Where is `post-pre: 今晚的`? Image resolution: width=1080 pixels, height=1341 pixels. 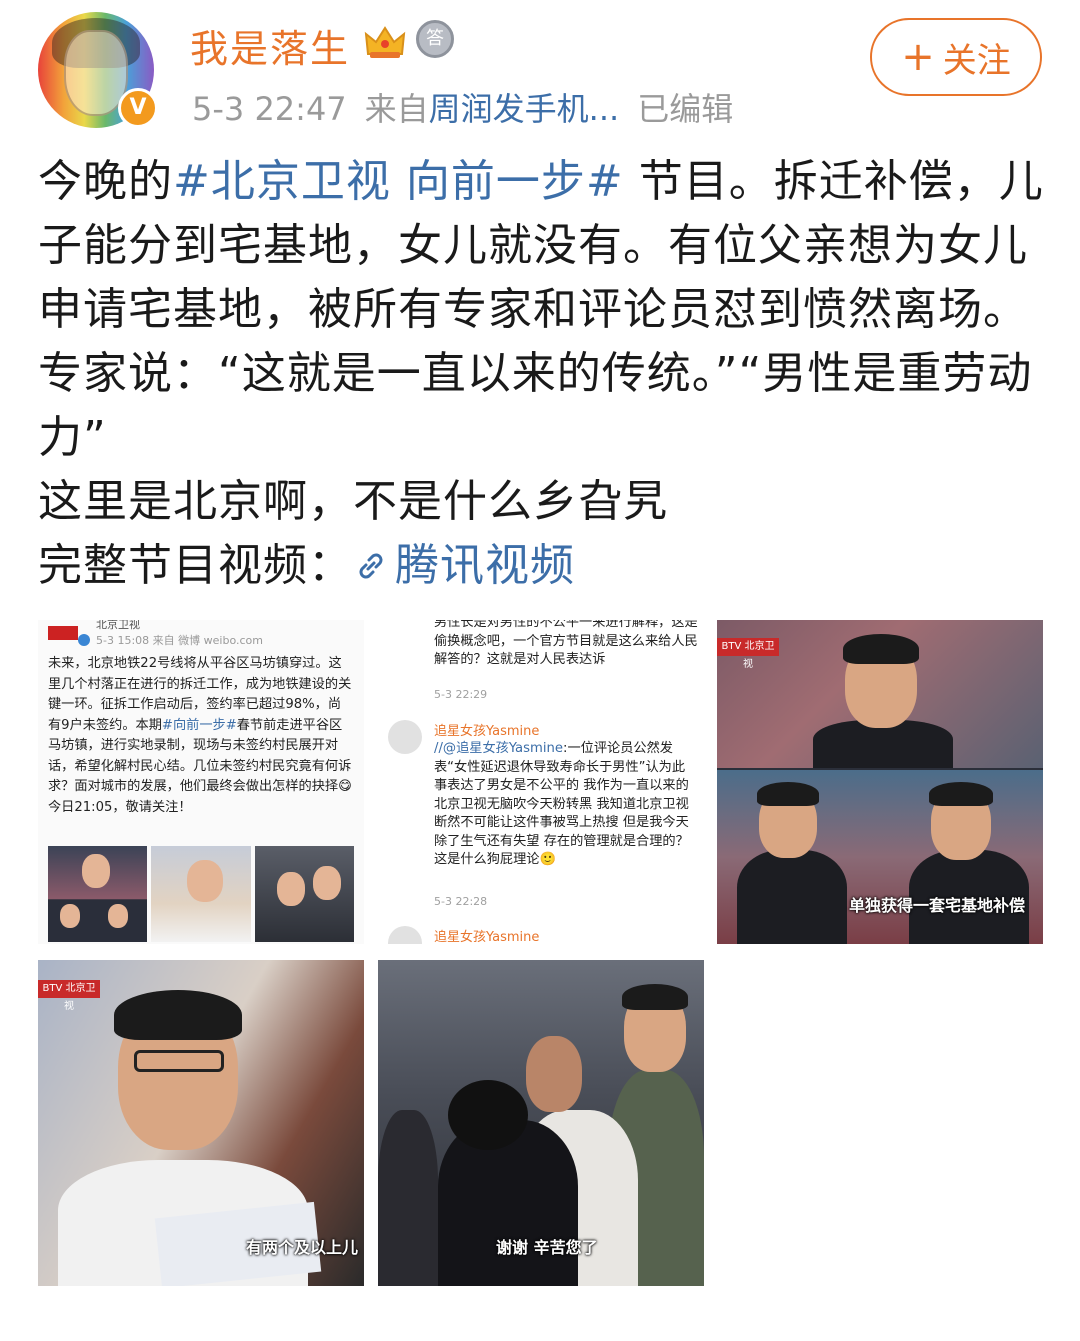 post-pre: 今晚的 is located at coordinates (105, 181).